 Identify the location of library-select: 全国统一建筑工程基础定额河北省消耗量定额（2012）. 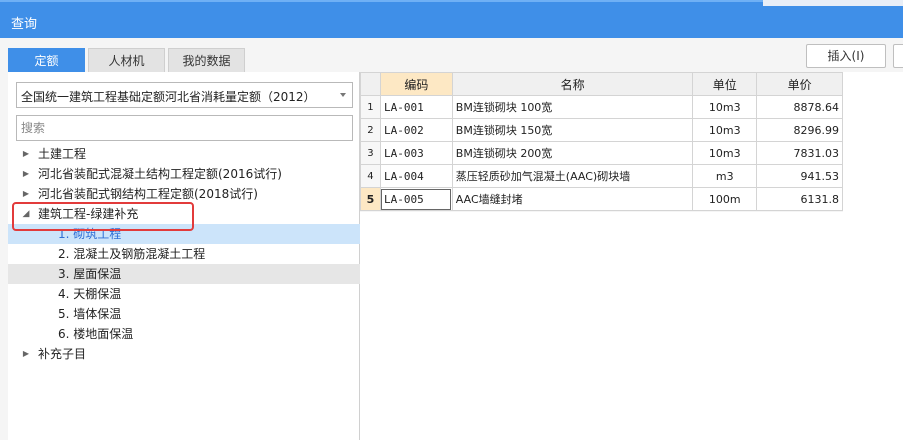
(184, 95).